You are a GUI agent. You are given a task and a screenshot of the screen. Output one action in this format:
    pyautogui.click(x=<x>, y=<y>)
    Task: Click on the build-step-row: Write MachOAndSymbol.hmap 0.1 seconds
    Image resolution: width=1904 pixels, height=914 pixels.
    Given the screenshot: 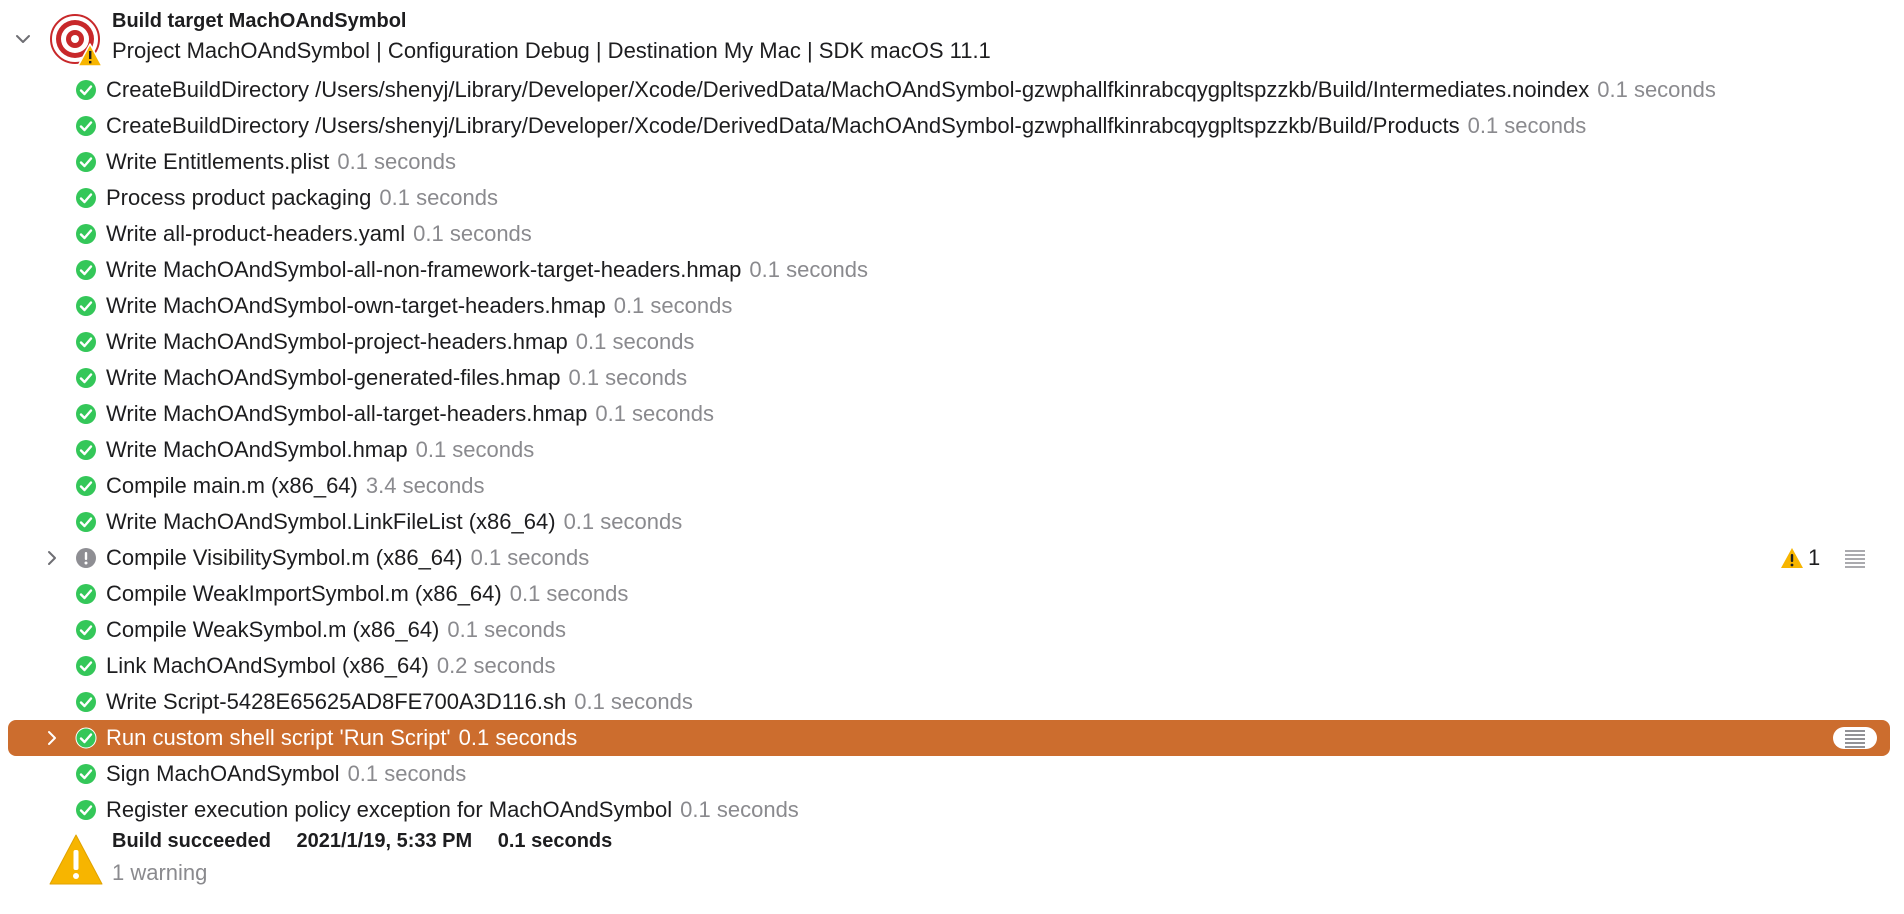 What is the action you would take?
    pyautogui.click(x=952, y=450)
    